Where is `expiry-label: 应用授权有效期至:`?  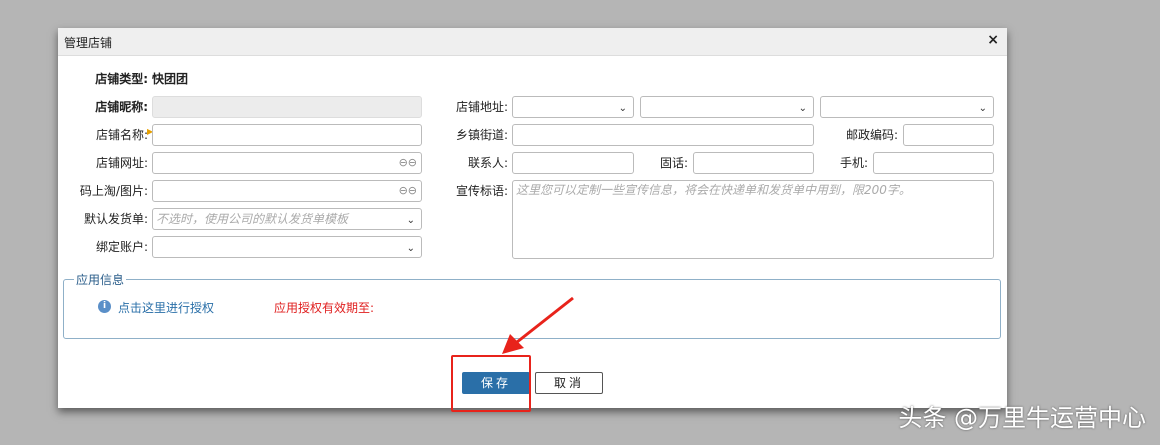
expiry-label: 应用授权有效期至: is located at coordinates (324, 308).